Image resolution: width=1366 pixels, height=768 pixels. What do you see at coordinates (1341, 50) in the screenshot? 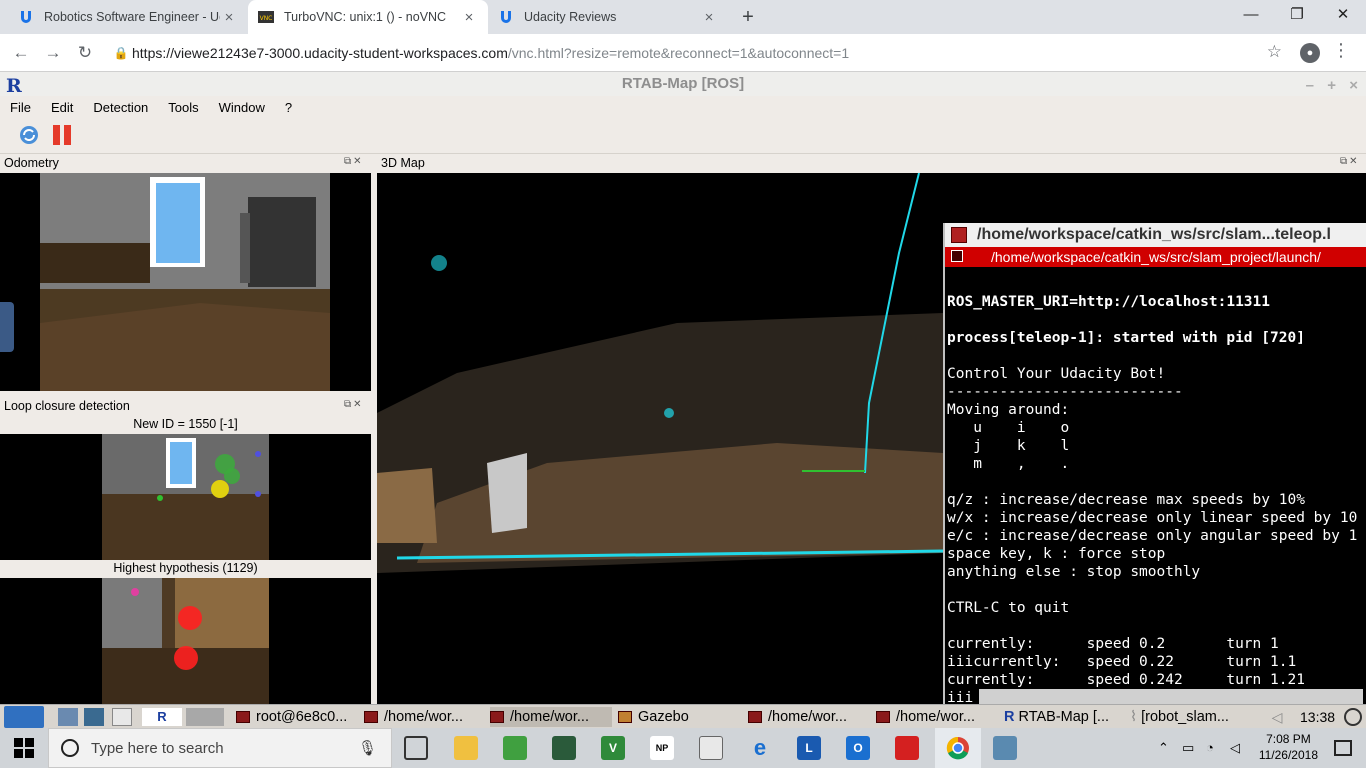
I see `menu-kebab-icon: ⋮` at bounding box center [1341, 50].